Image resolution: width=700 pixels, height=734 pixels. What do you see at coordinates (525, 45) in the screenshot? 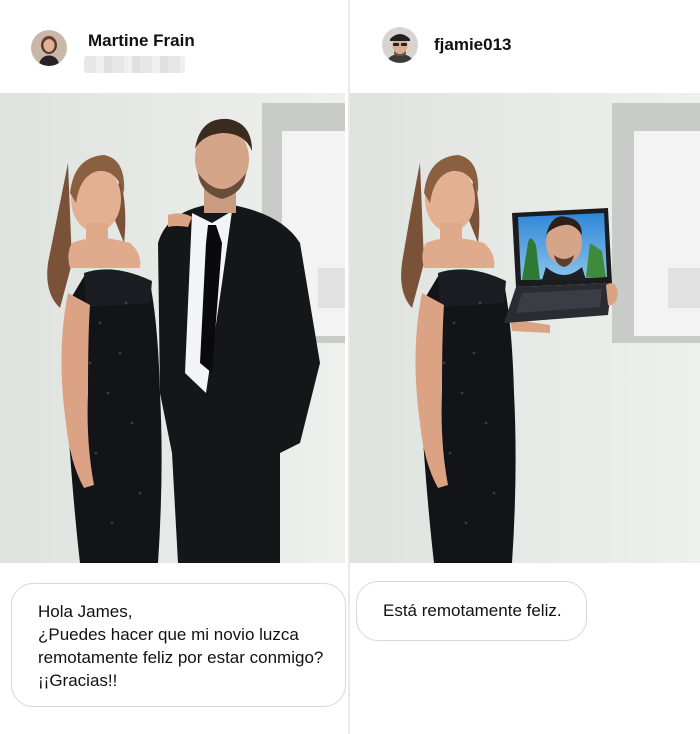
I see `right-post-header: fjamie013` at bounding box center [525, 45].